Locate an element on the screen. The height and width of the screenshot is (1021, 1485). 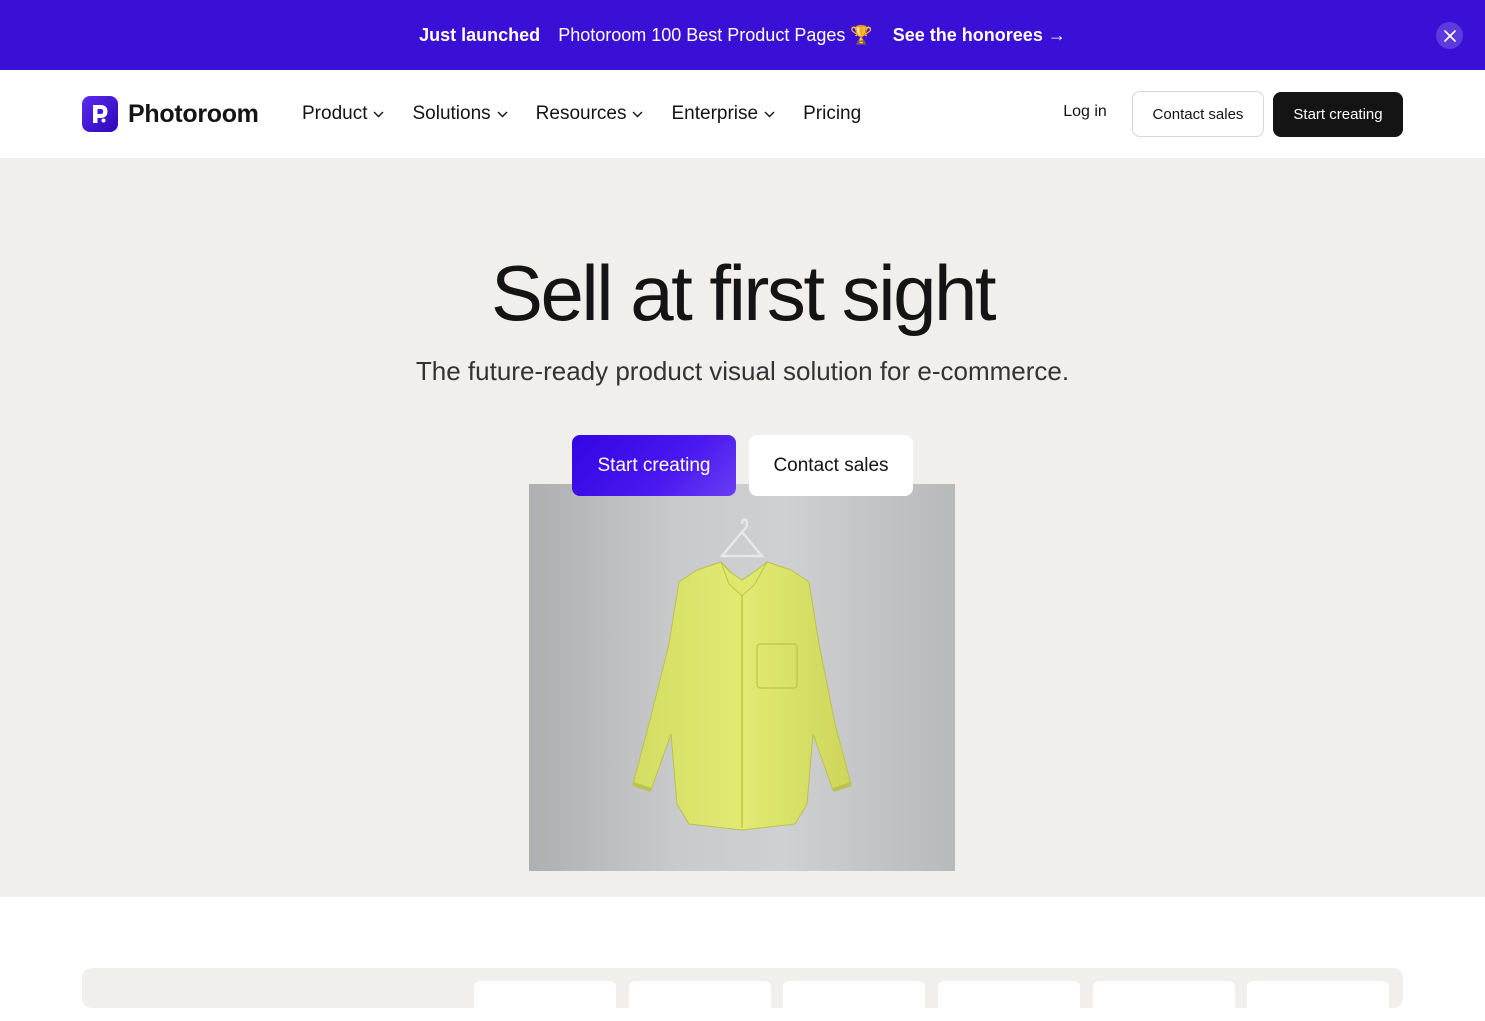
menu-item-label: Enterprise is located at coordinates (715, 113).